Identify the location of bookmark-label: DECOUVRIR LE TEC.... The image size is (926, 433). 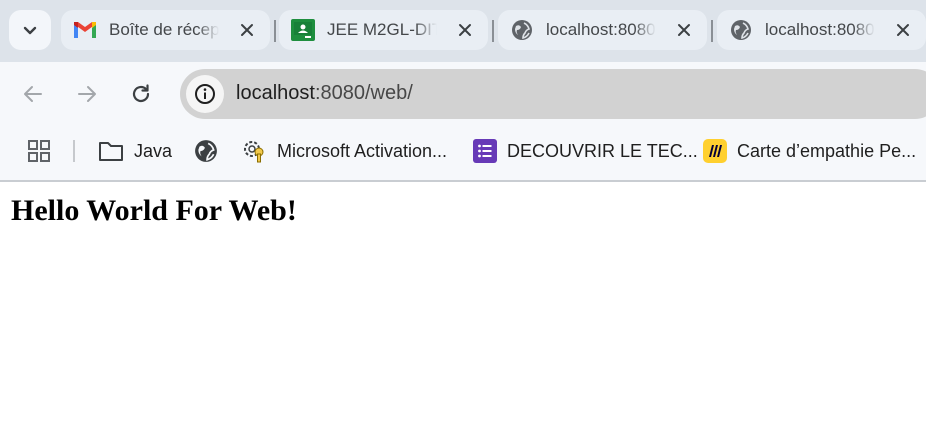
(602, 150).